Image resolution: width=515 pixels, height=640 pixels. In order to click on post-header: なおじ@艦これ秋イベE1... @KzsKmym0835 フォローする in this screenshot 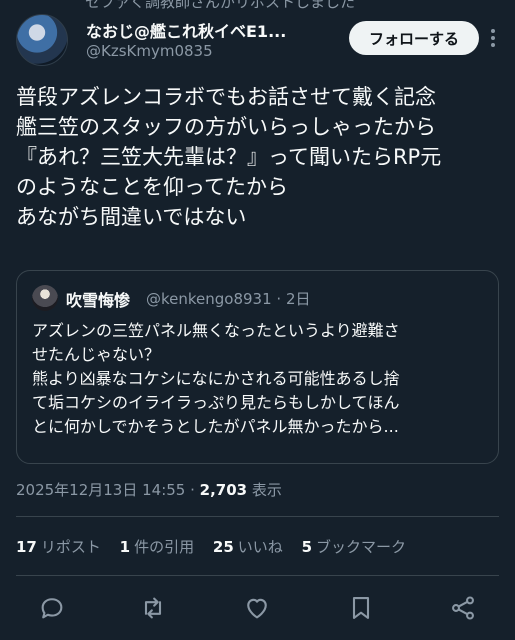, I will do `click(257, 42)`.